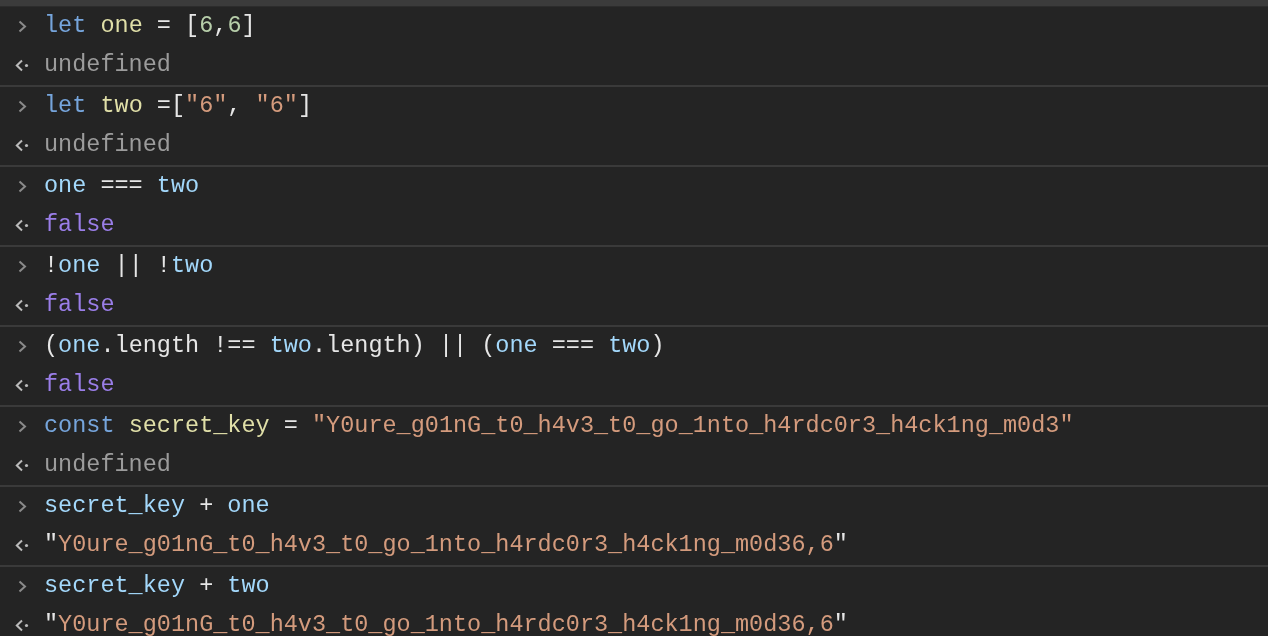 This screenshot has height=636, width=1268. I want to click on command-text: const secret_key = "Y0ure_g01nG_t0_h4v3_t0_go_1nto_h4rdc0r3_h4ck1ng_m0d3", so click(559, 426).